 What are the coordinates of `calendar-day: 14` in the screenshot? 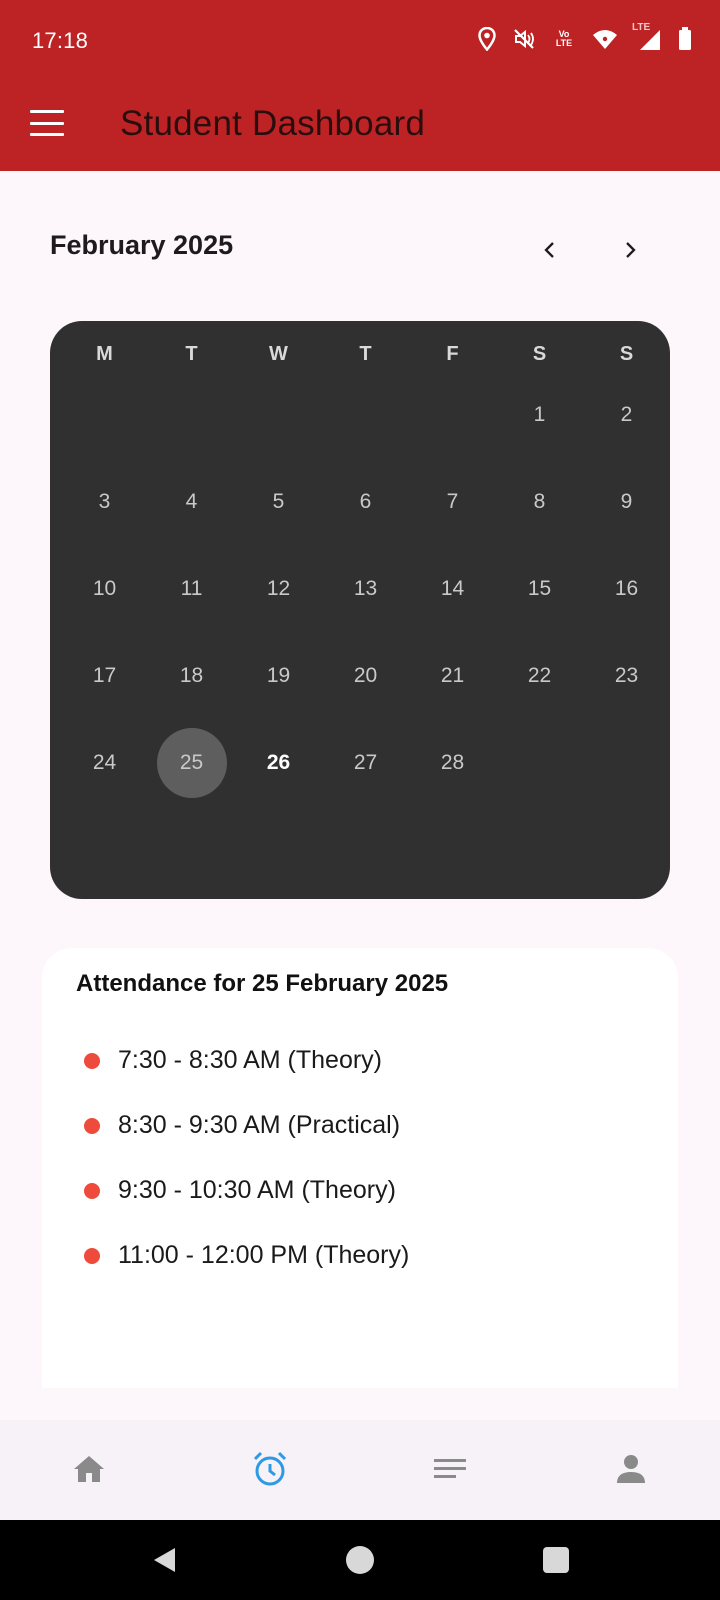 It's located at (452, 588).